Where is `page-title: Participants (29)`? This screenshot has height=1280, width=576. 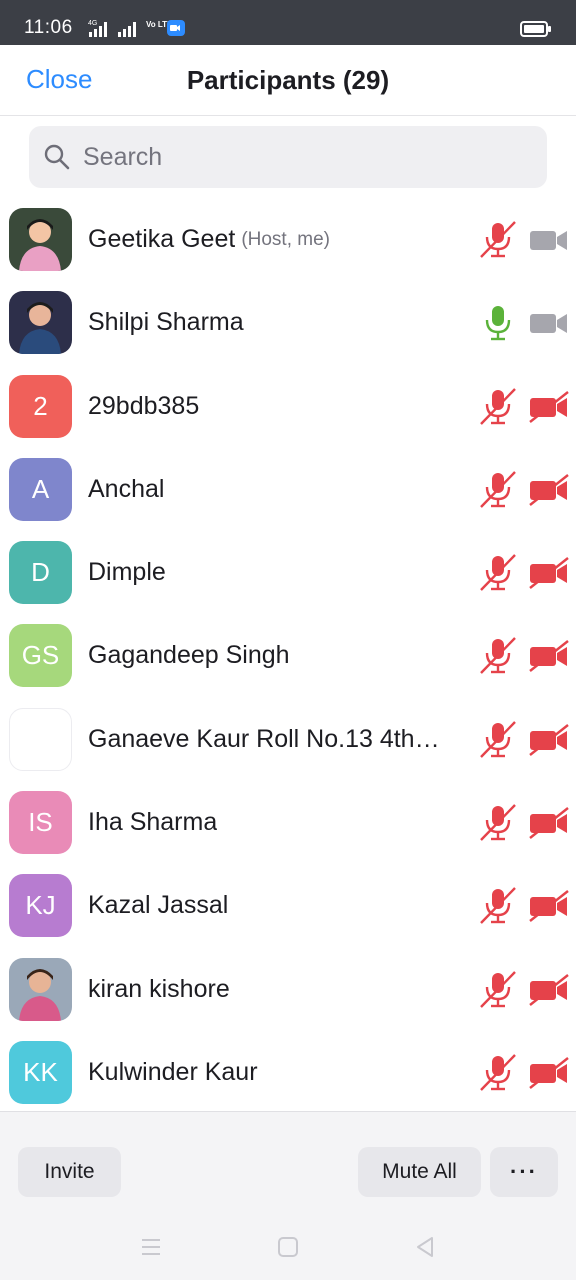 page-title: Participants (29) is located at coordinates (288, 80).